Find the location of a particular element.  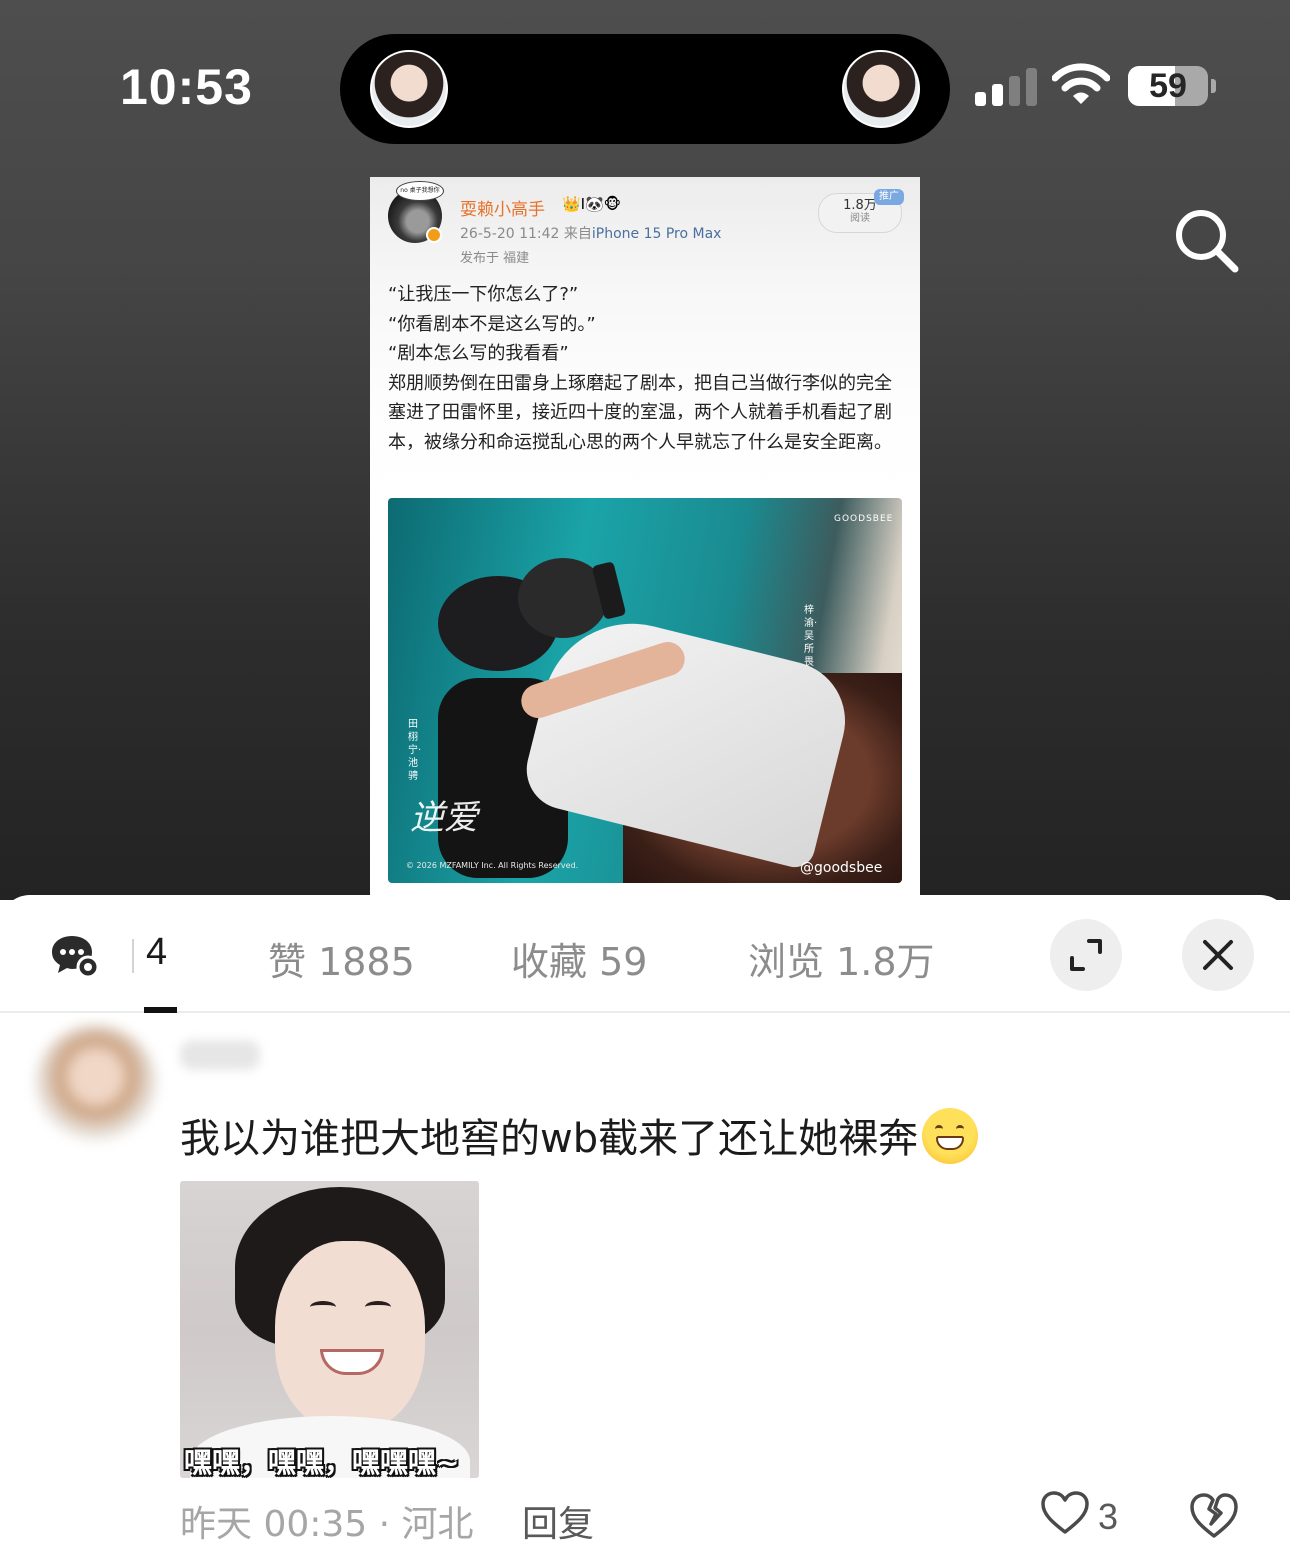

tab-likes: 赞 1885 is located at coordinates (341, 958).